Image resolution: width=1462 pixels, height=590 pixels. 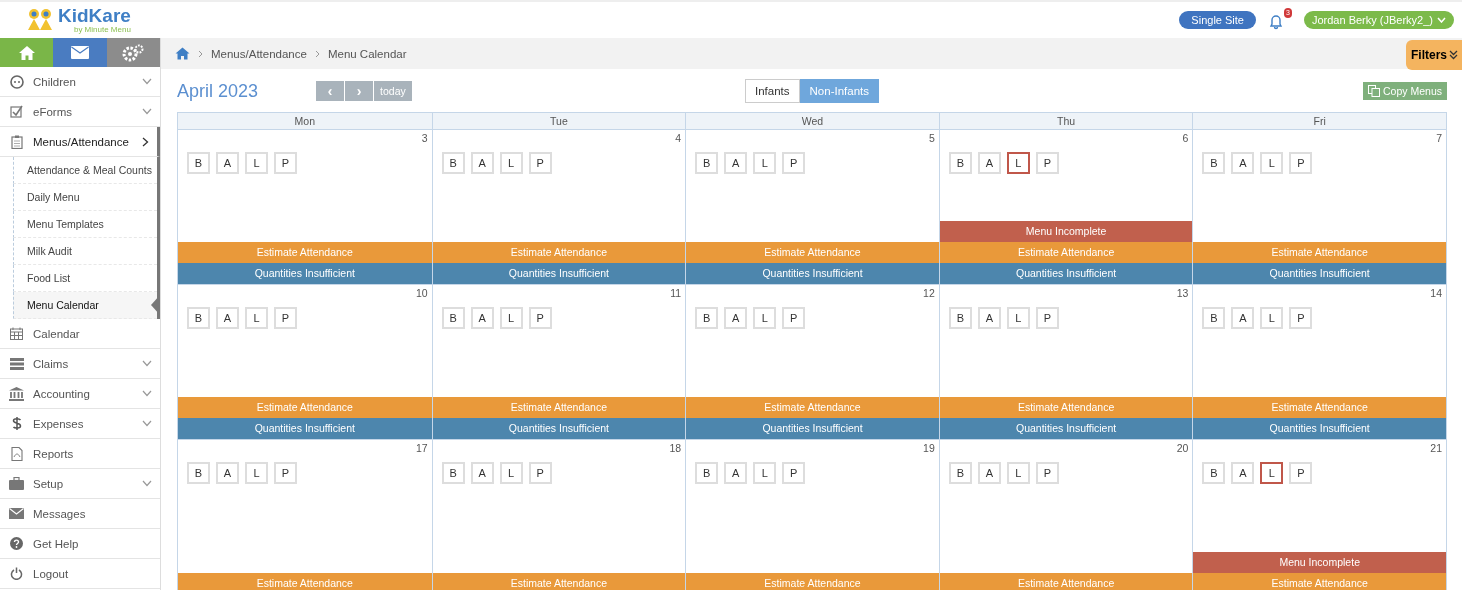 What do you see at coordinates (1217, 20) in the screenshot?
I see `single-site-button: Single Site` at bounding box center [1217, 20].